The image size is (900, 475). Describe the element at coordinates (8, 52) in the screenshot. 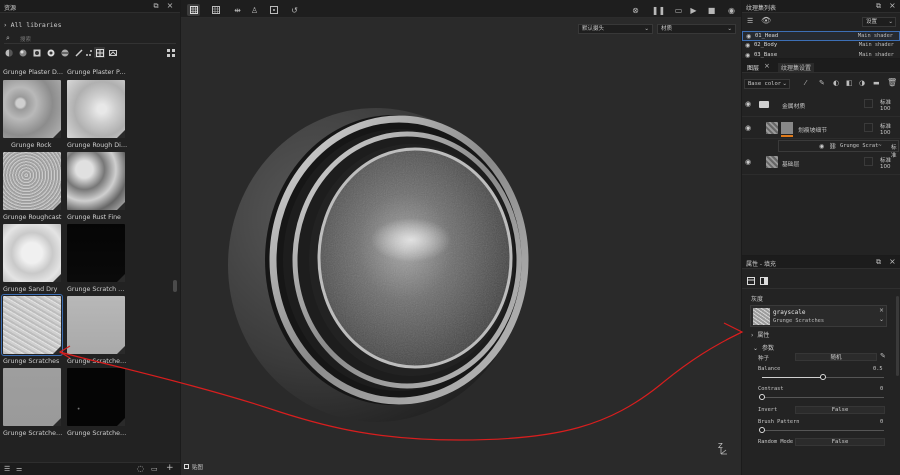

I see `material-filter-icon` at that location.